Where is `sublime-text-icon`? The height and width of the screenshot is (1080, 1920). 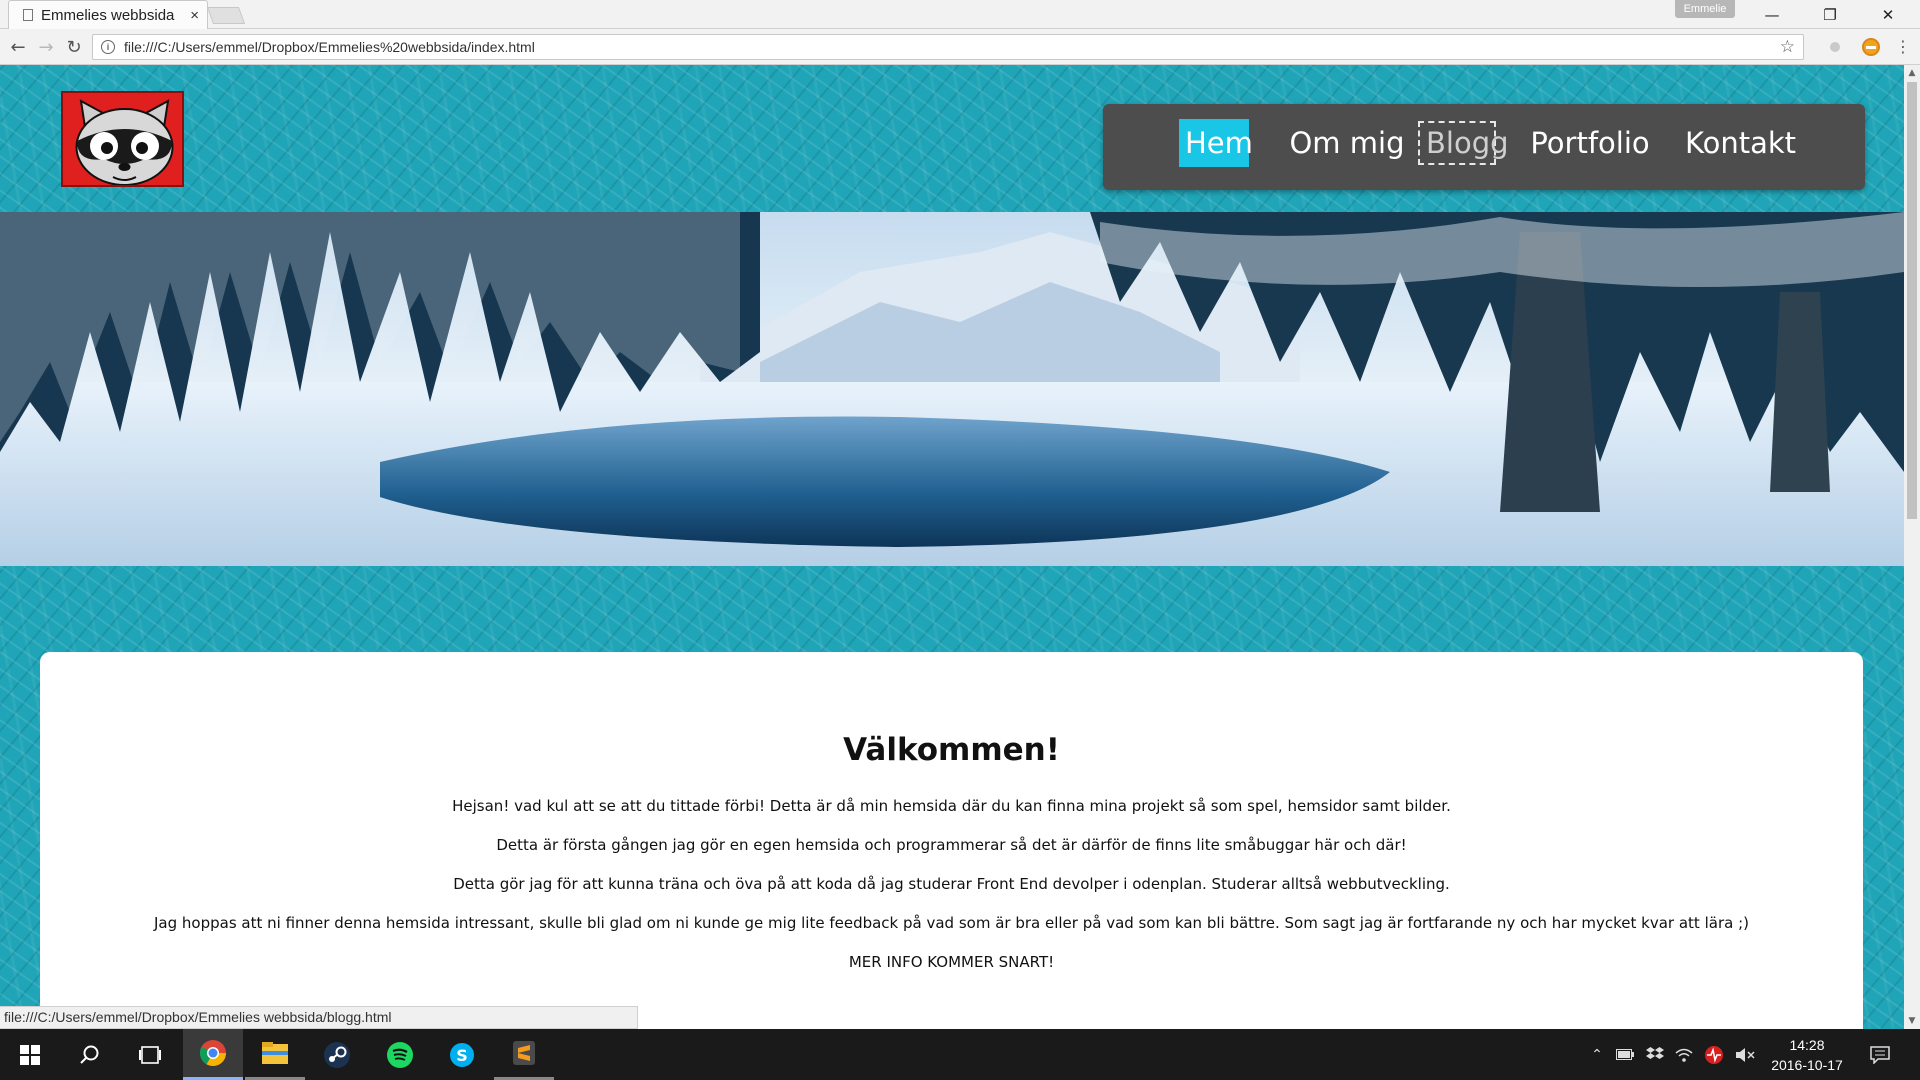
sublime-text-icon is located at coordinates (524, 1054).